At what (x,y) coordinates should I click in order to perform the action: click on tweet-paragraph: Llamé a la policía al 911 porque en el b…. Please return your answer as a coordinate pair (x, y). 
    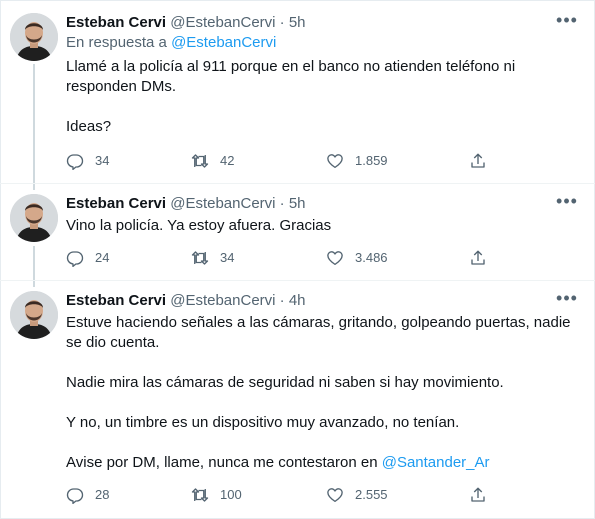
    Looking at the image, I should click on (291, 76).